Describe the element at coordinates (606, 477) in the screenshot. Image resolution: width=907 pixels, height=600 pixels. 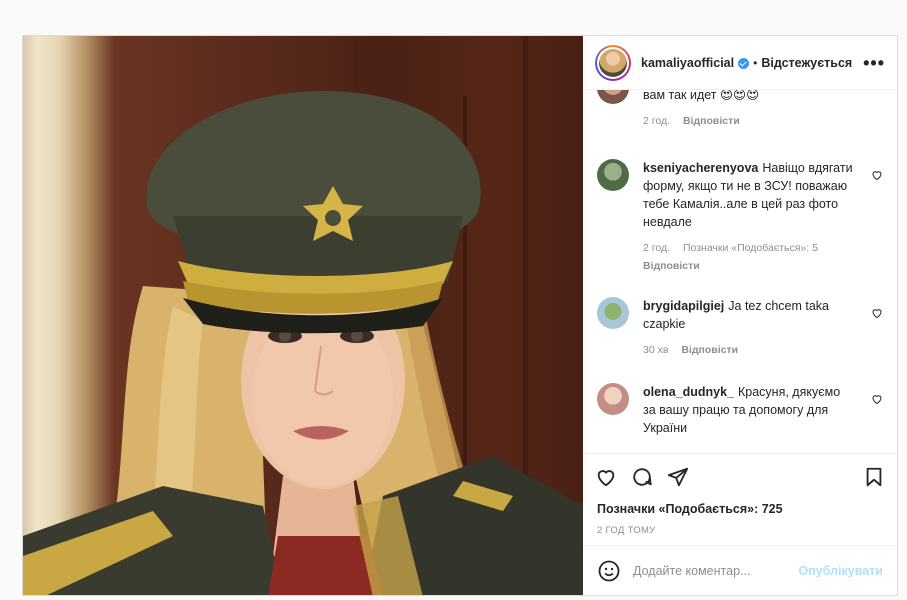
I see `heart-icon` at that location.